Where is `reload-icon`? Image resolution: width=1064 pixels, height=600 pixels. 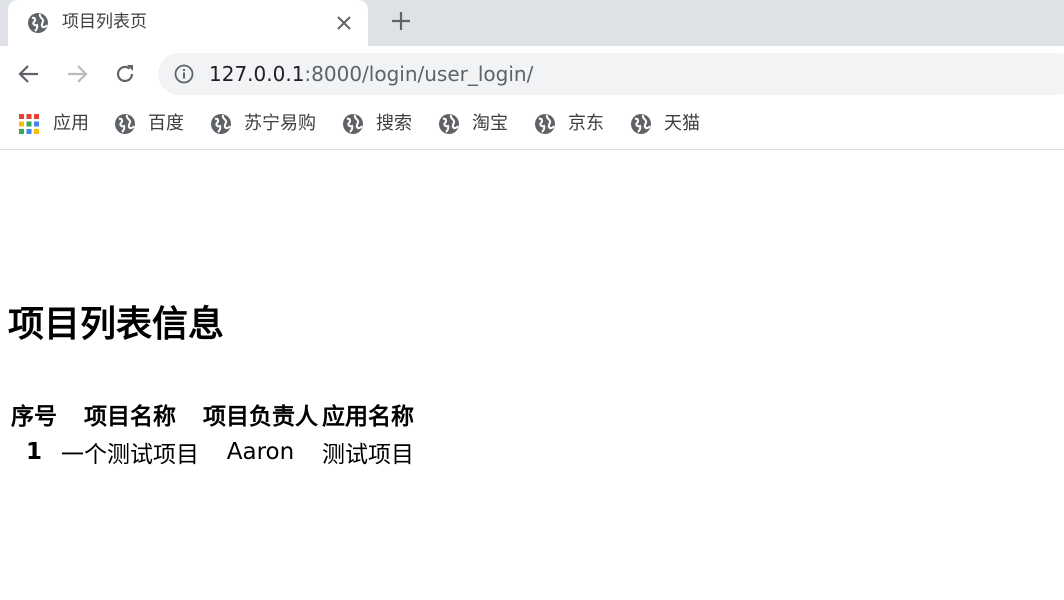 reload-icon is located at coordinates (125, 74).